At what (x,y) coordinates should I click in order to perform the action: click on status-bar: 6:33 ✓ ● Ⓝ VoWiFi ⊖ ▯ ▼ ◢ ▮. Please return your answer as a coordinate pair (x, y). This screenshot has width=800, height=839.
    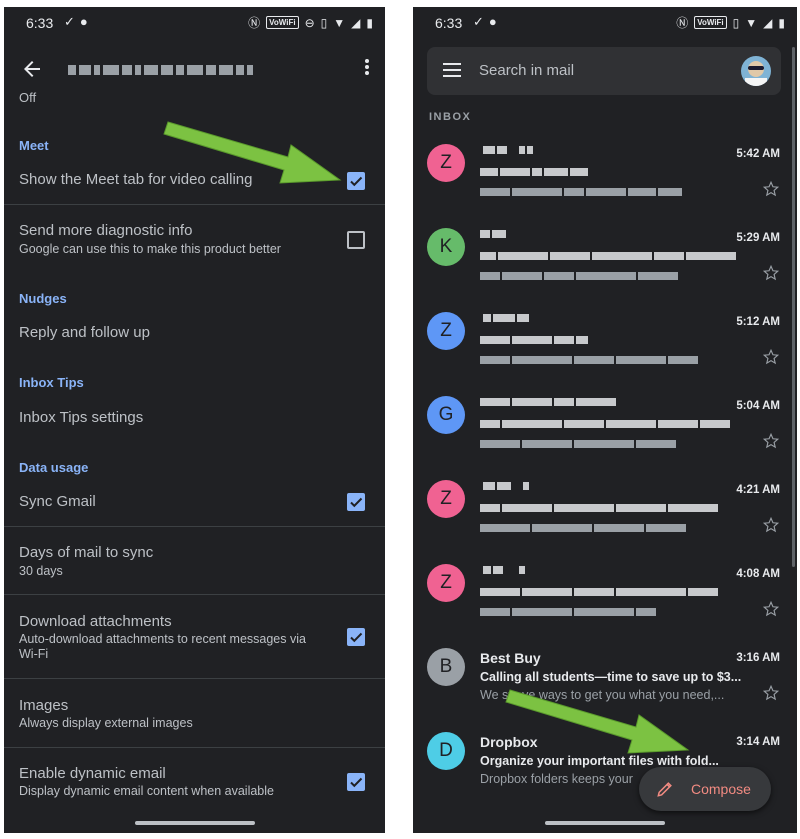
    Looking at the image, I should click on (194, 23).